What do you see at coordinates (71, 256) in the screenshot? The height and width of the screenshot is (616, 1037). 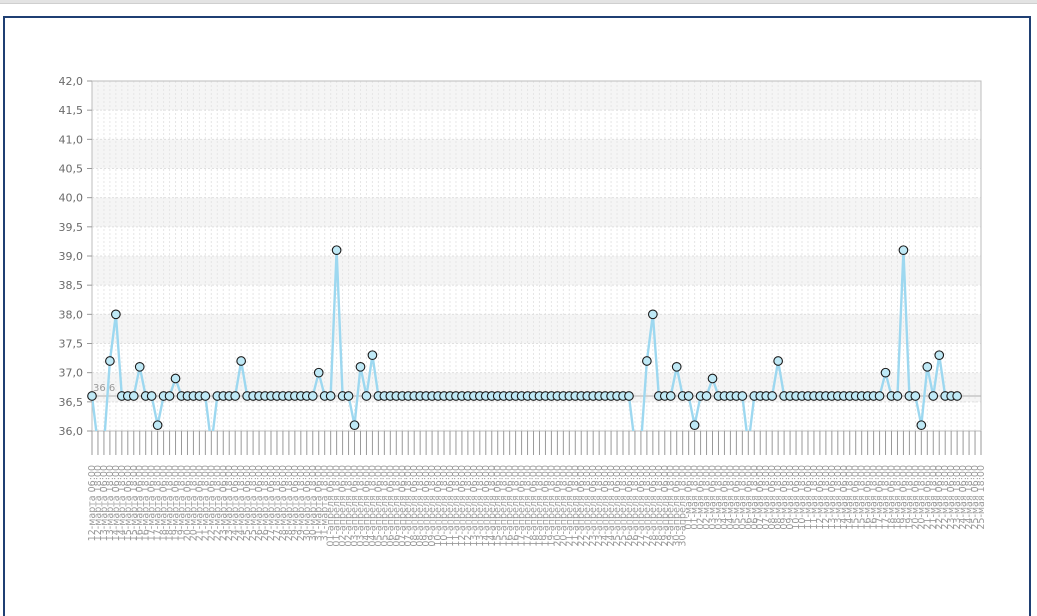 I see `y-tick-label: 39,0` at bounding box center [71, 256].